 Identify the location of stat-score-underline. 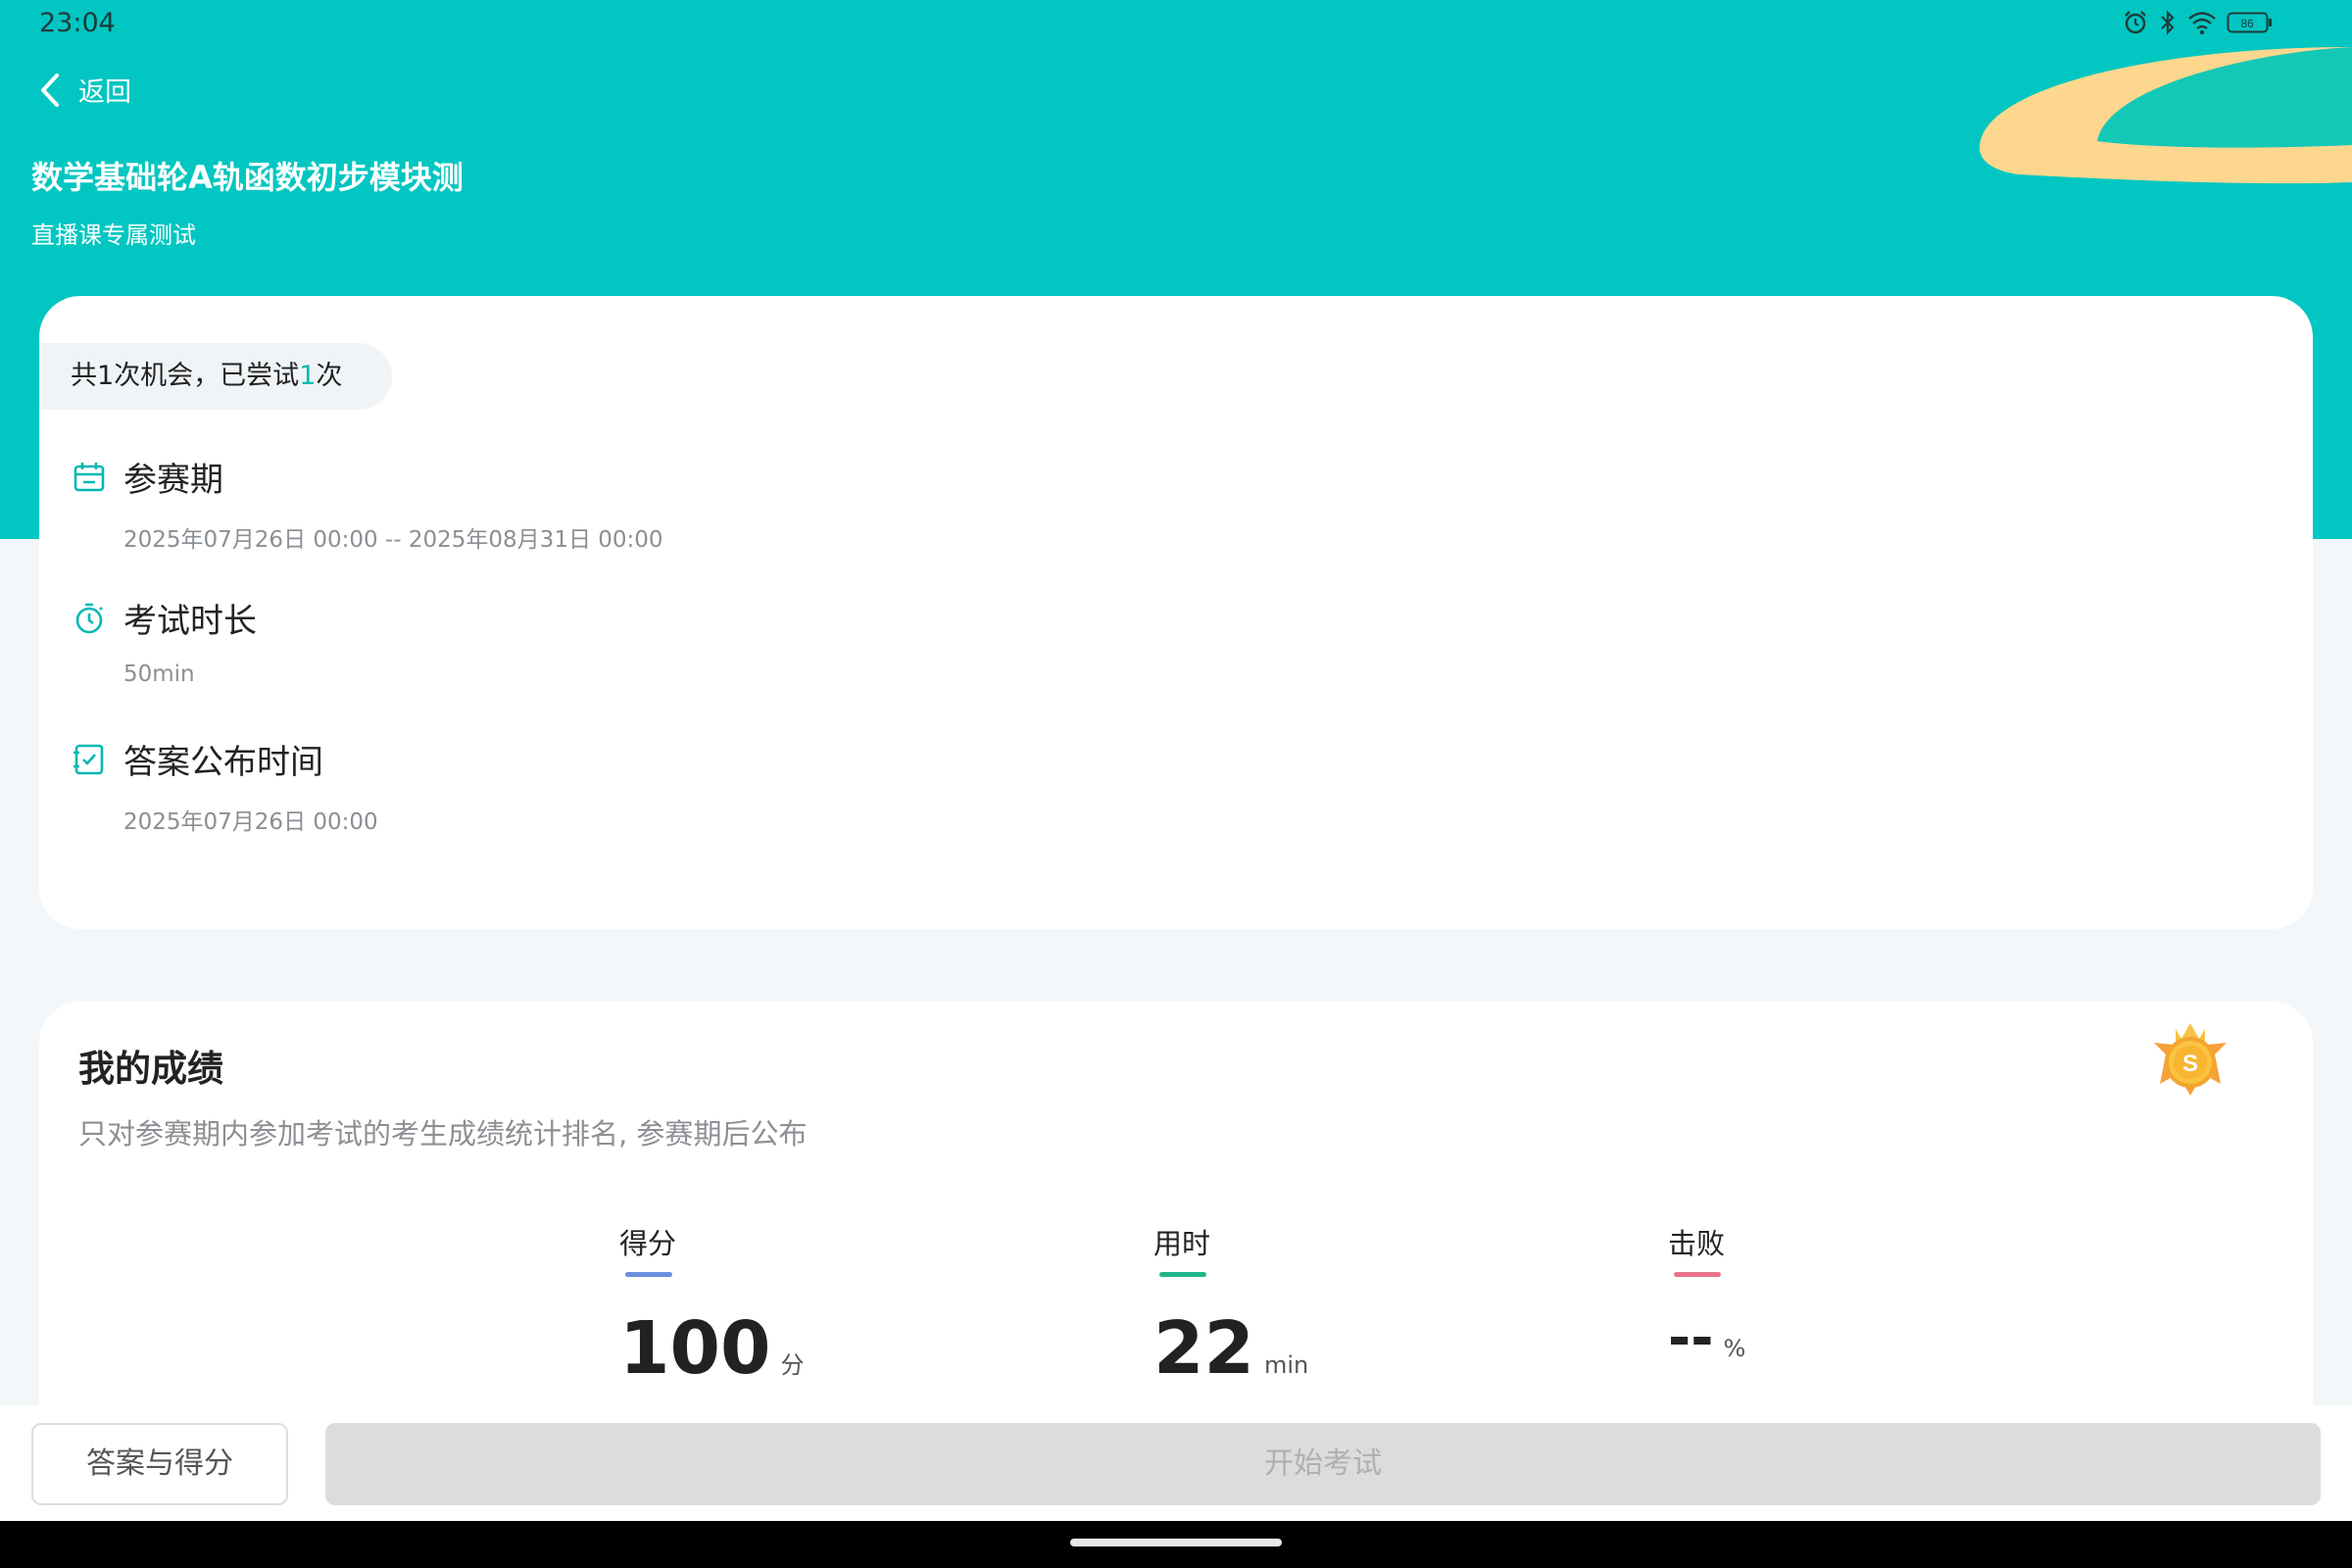
(648, 1274).